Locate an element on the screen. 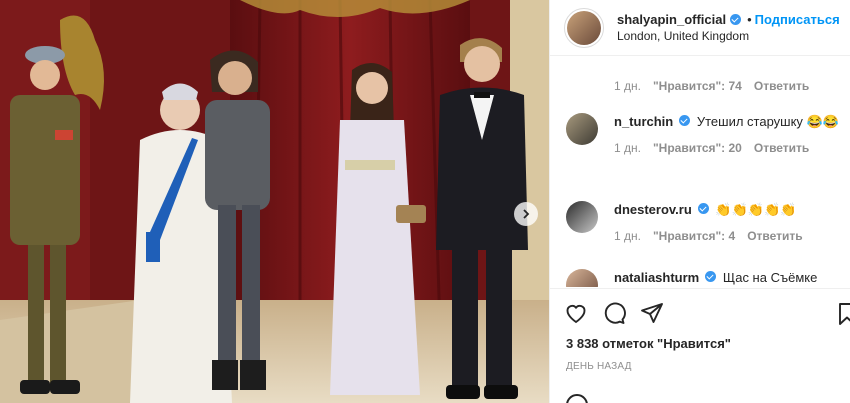 The image size is (850, 403). bookmark-icon is located at coordinates (843, 314).